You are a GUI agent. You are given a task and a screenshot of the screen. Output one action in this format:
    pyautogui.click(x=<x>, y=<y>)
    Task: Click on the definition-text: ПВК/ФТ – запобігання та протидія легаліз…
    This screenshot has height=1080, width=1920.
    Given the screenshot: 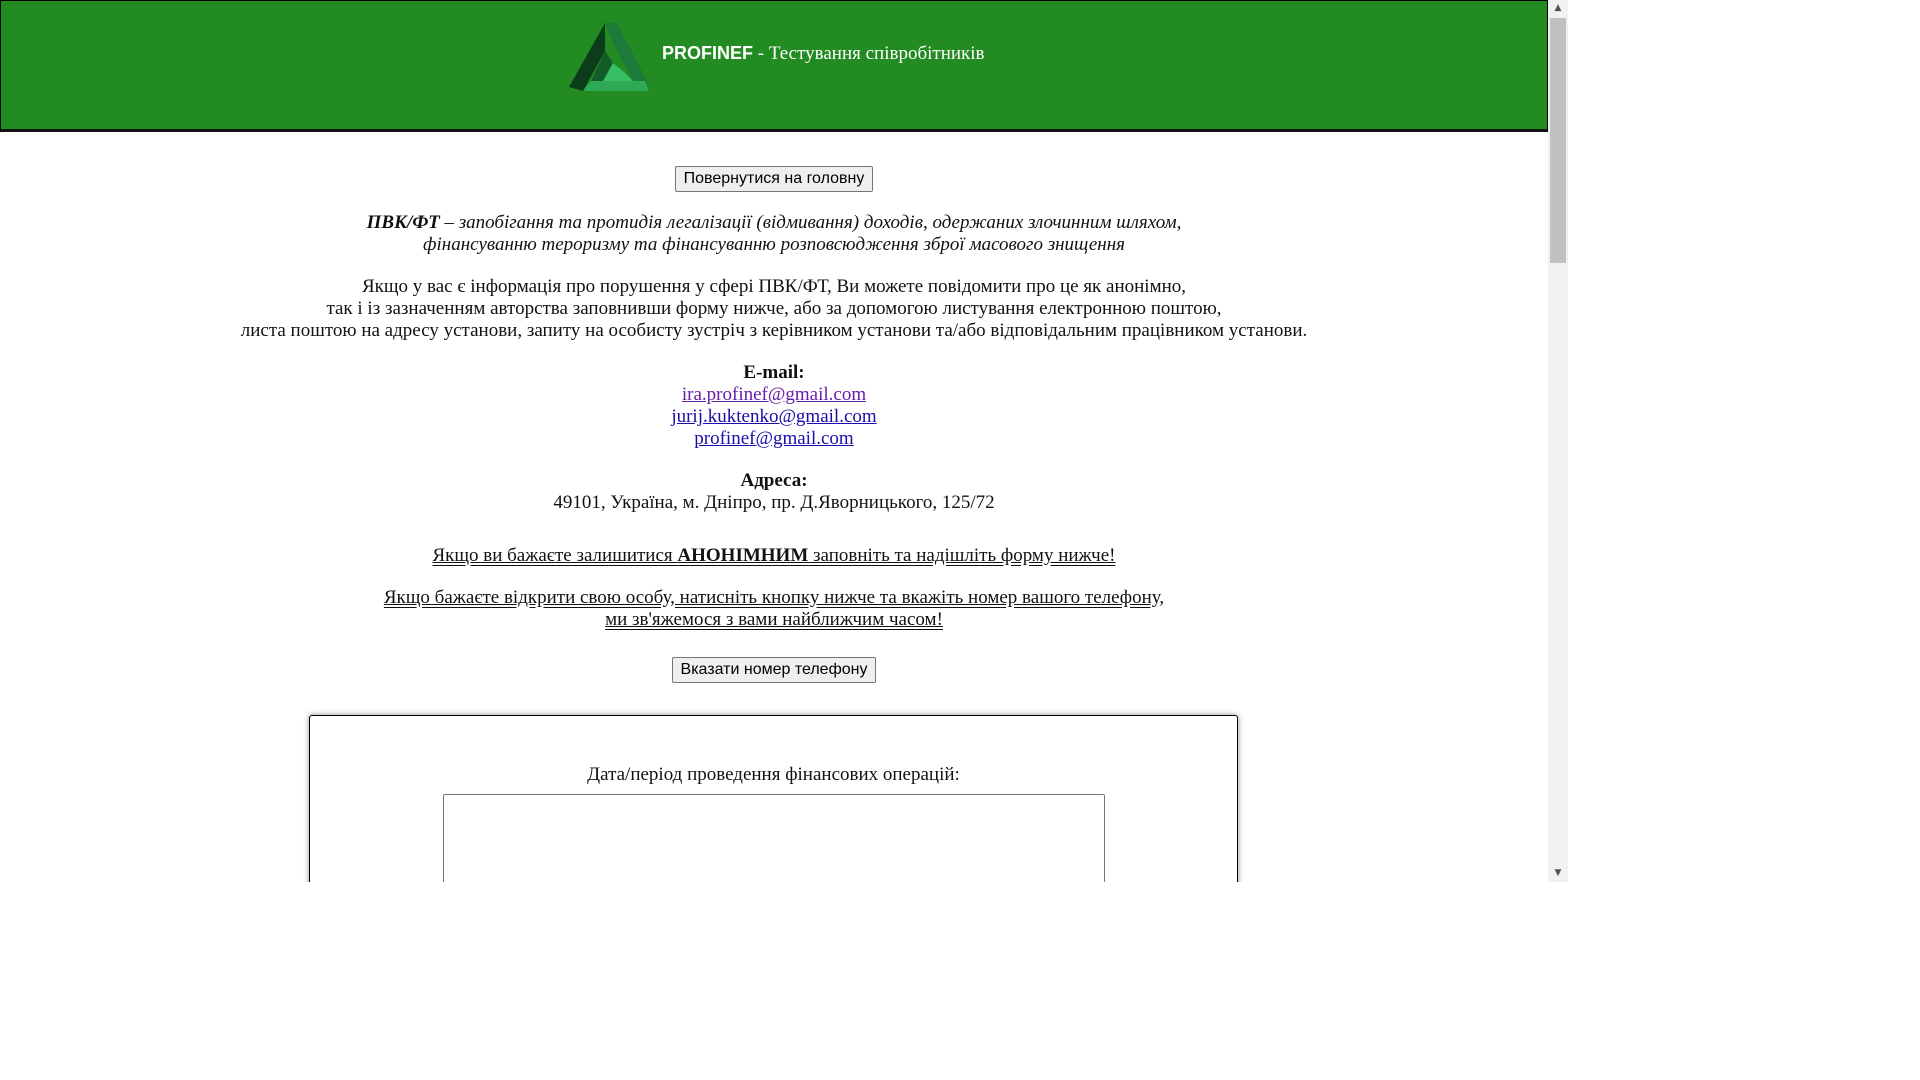 What is the action you would take?
    pyautogui.click(x=774, y=234)
    